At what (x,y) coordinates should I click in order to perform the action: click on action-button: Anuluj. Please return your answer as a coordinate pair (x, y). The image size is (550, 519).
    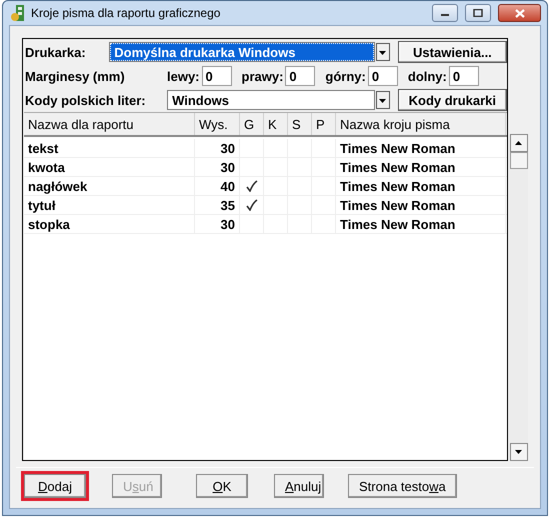
    Looking at the image, I should click on (299, 486).